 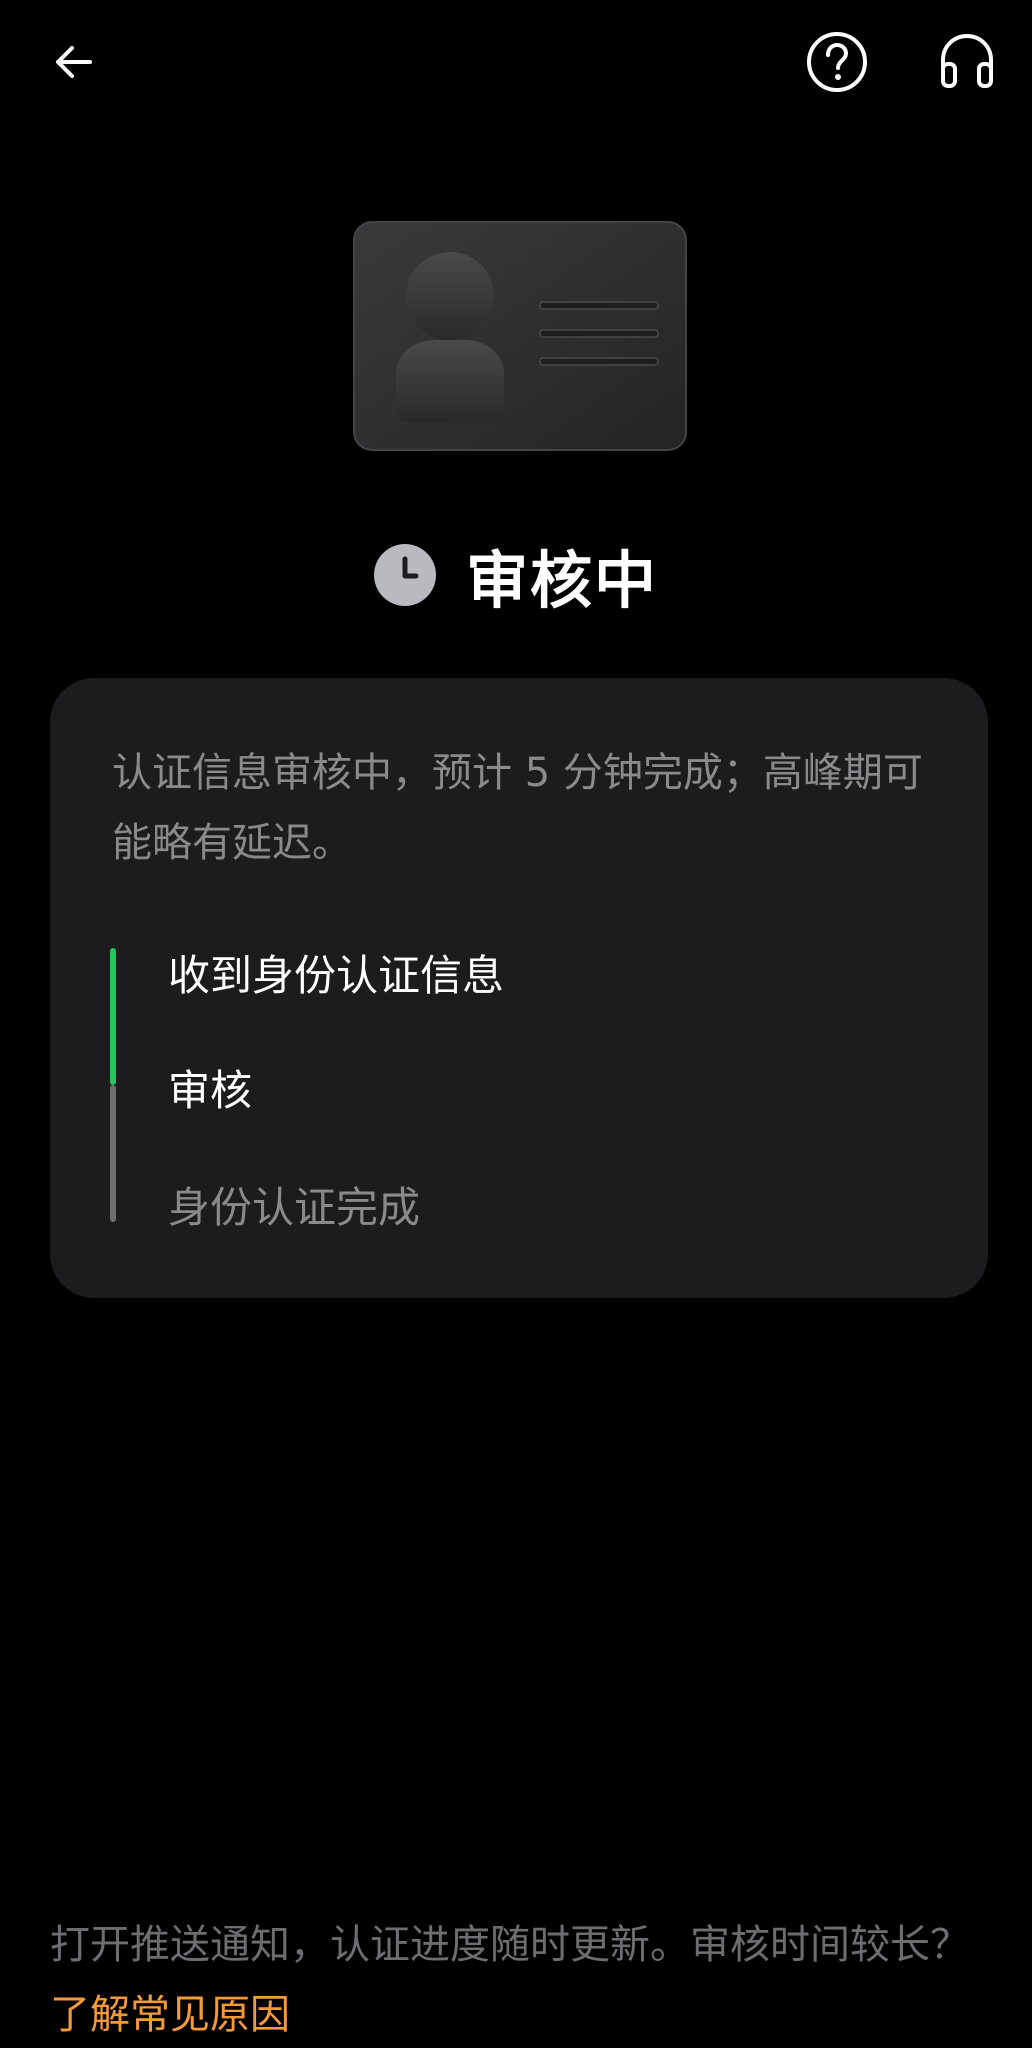 I want to click on step-review: 审核, so click(x=210, y=1090).